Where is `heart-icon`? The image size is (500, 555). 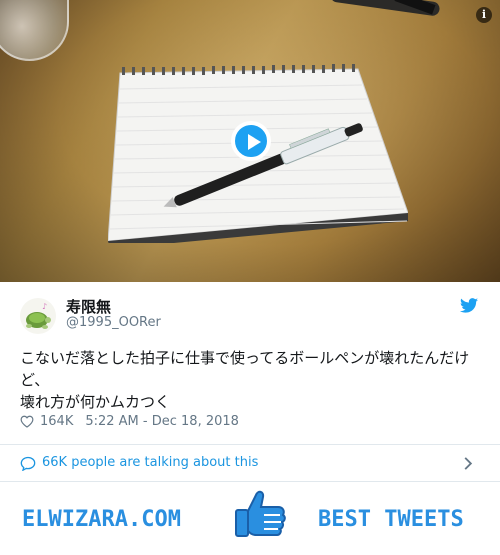
heart-icon is located at coordinates (27, 421).